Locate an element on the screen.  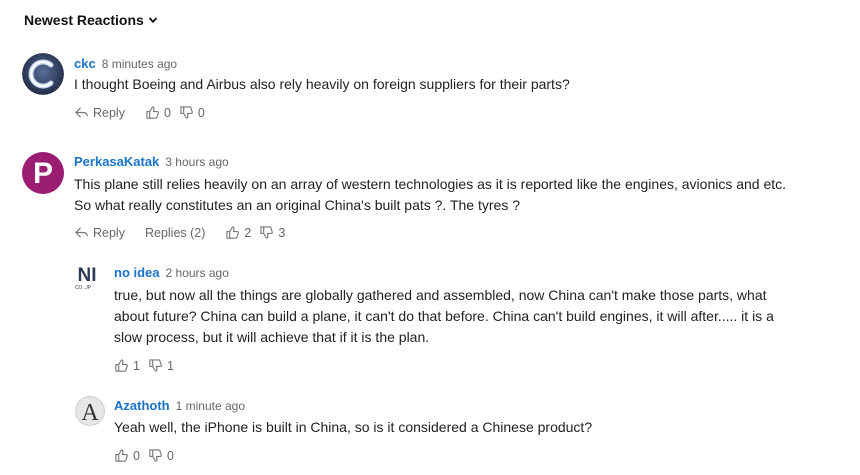
dislike-count: 1 is located at coordinates (170, 365).